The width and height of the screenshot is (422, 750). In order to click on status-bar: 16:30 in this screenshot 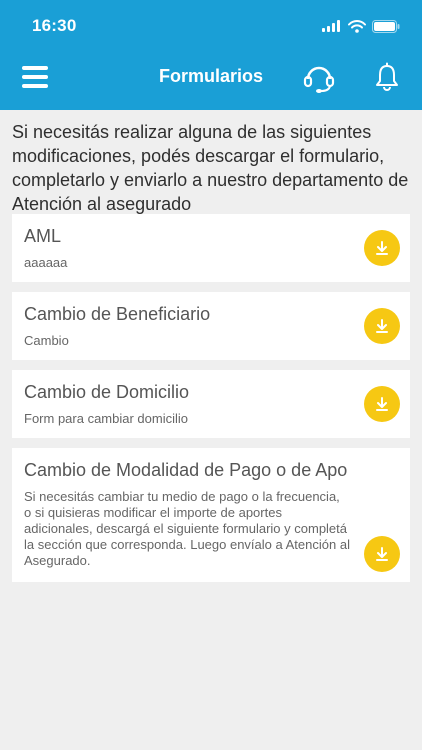, I will do `click(211, 26)`.